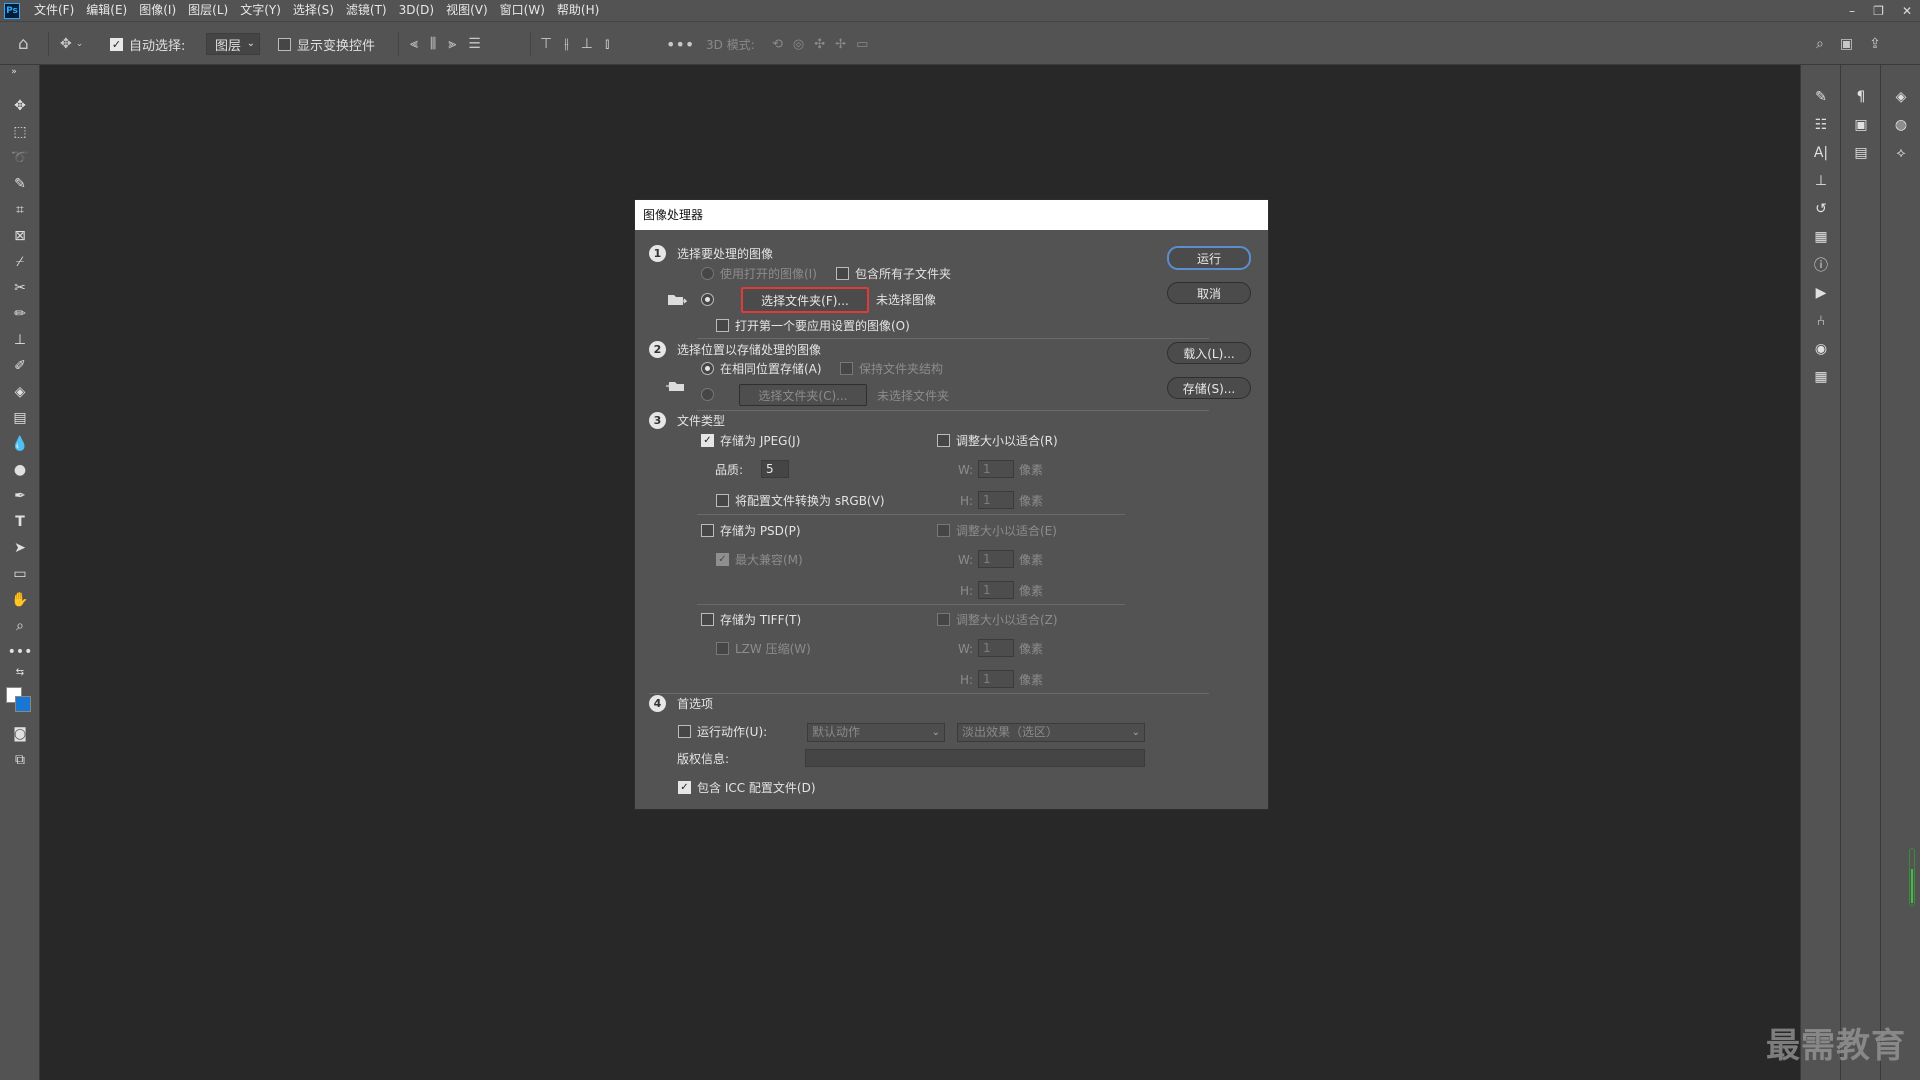 The image size is (1920, 1080). Describe the element at coordinates (20, 652) in the screenshot. I see `edit-toolbar-icon: •••` at that location.